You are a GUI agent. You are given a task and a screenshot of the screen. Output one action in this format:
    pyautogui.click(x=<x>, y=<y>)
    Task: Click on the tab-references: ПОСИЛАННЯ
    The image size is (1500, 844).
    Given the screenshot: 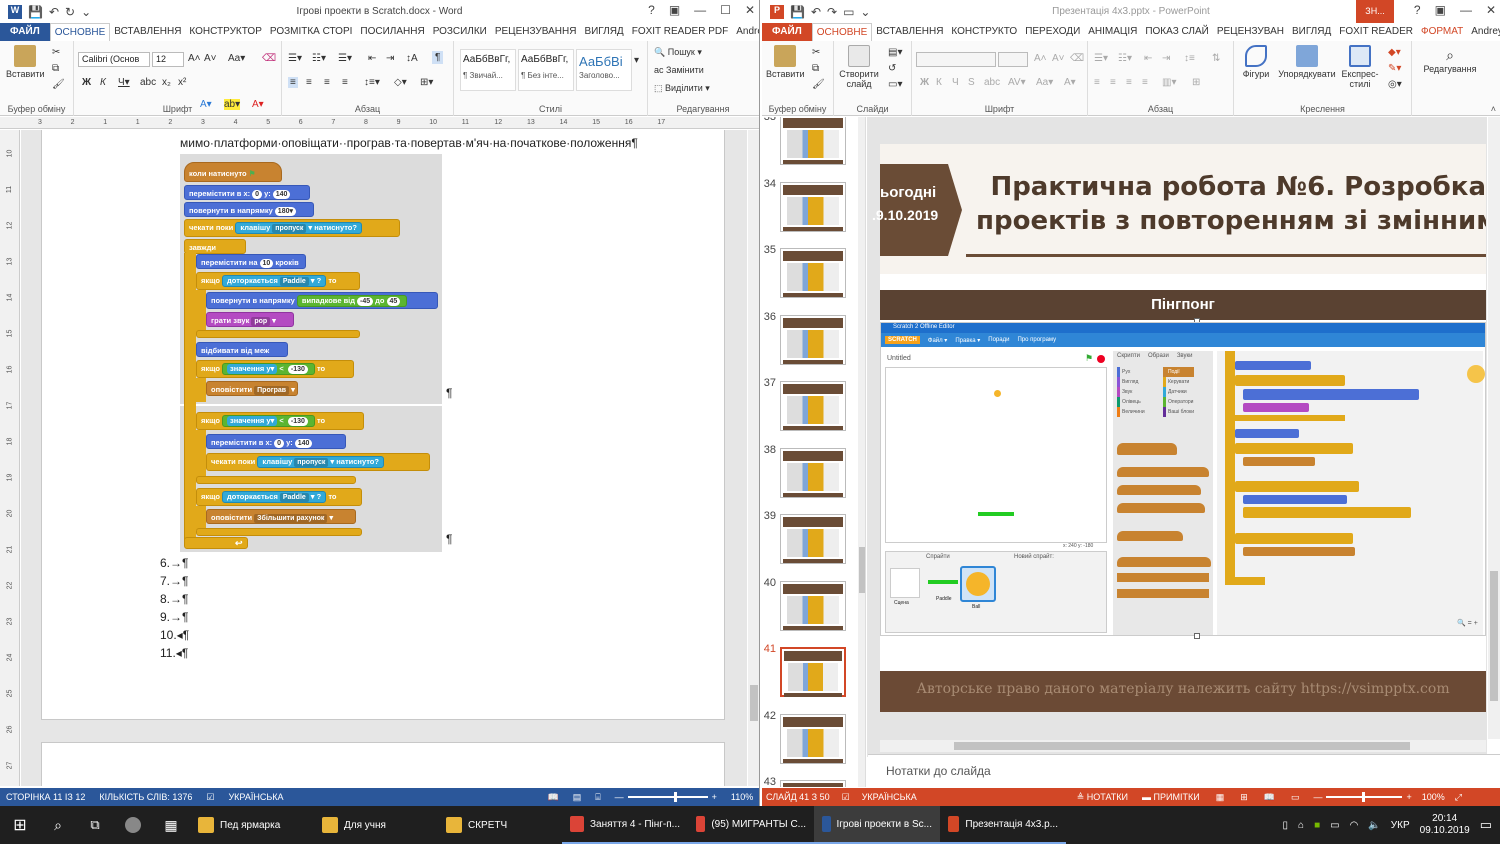 What is the action you would take?
    pyautogui.click(x=392, y=32)
    